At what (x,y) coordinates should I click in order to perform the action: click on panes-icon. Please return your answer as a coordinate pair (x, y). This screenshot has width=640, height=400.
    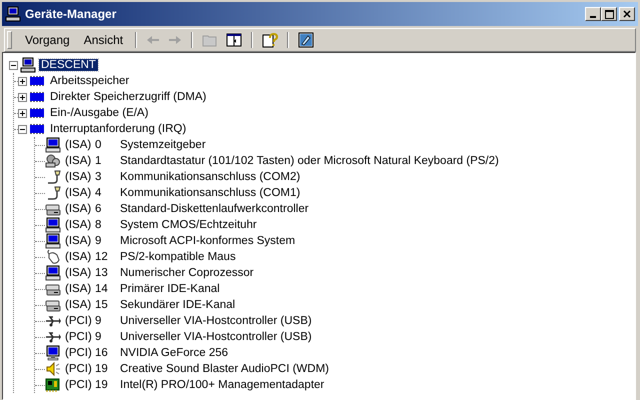
    Looking at the image, I should click on (234, 40).